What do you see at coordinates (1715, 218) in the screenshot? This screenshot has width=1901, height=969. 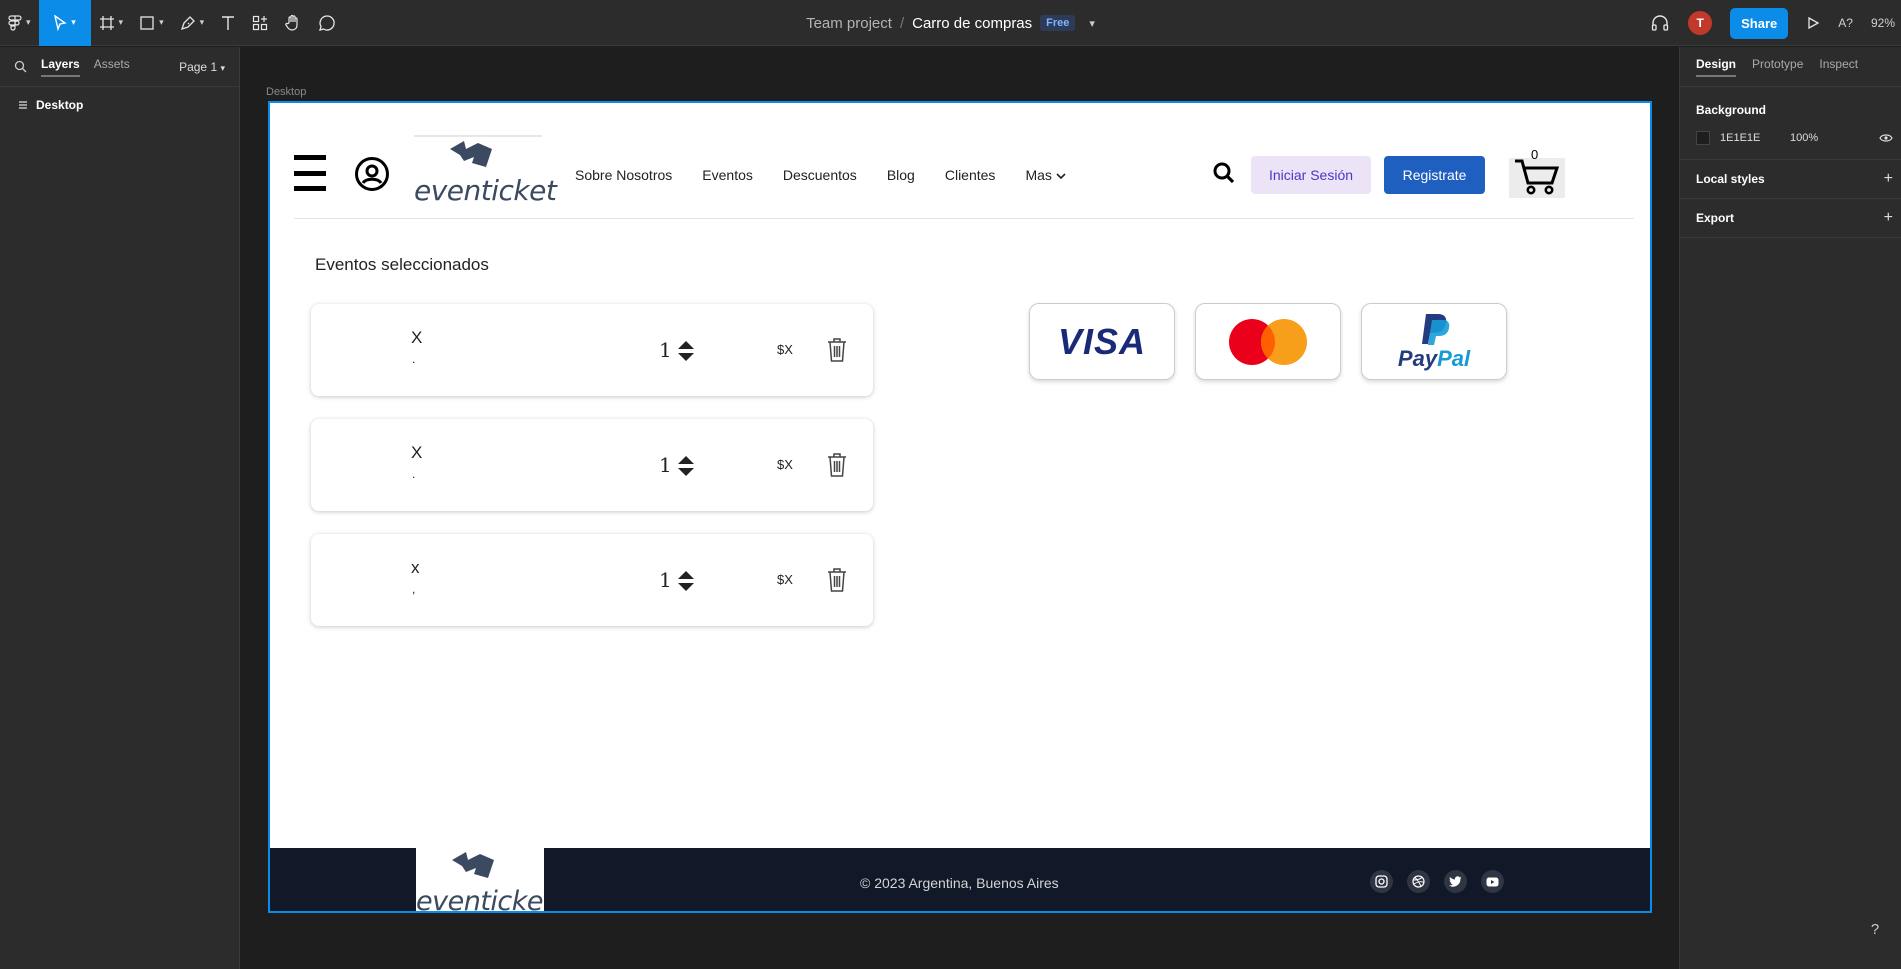 I see `export-label: Export` at bounding box center [1715, 218].